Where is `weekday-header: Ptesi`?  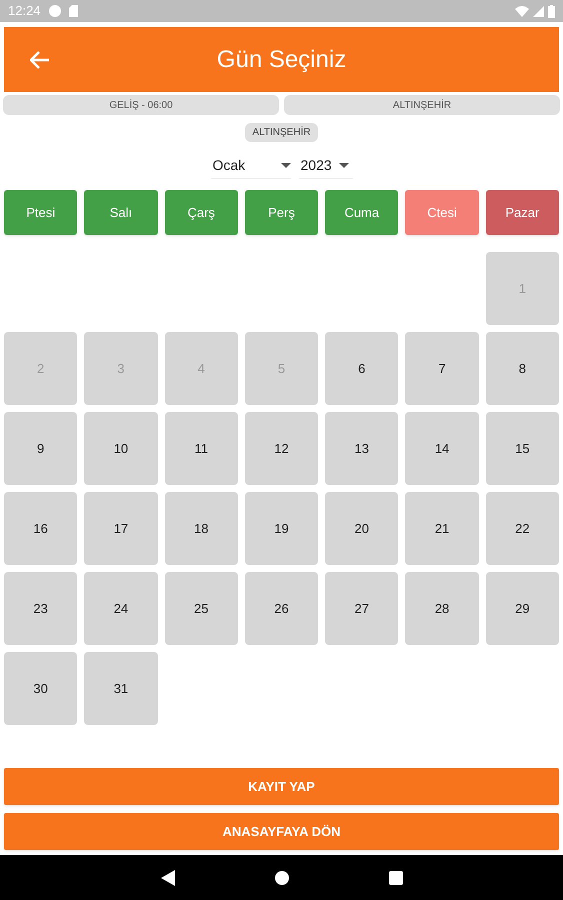 weekday-header: Ptesi is located at coordinates (41, 212).